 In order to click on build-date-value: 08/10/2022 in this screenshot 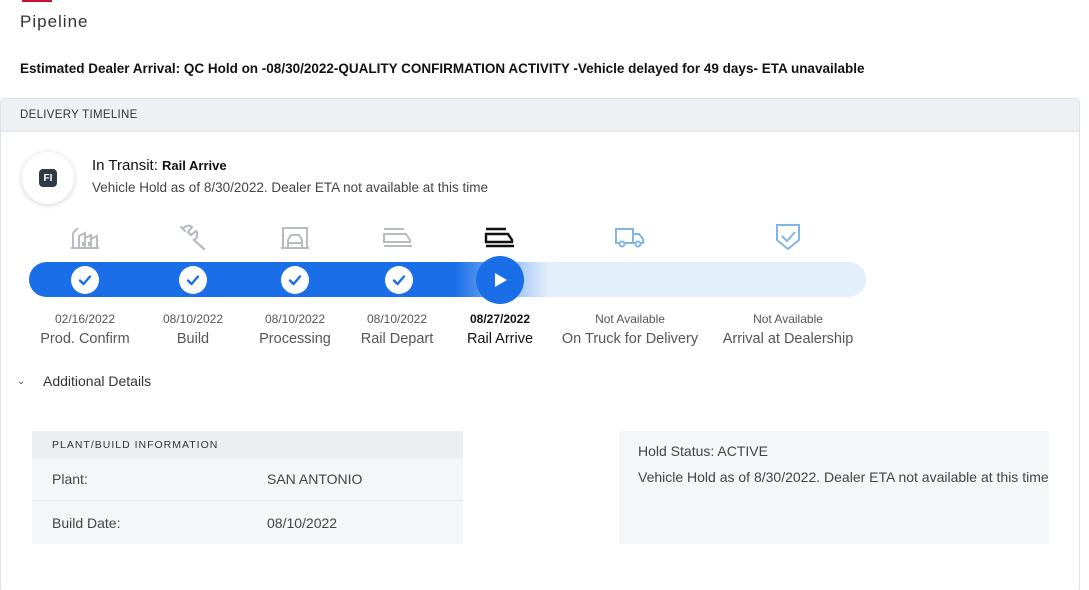, I will do `click(302, 522)`.